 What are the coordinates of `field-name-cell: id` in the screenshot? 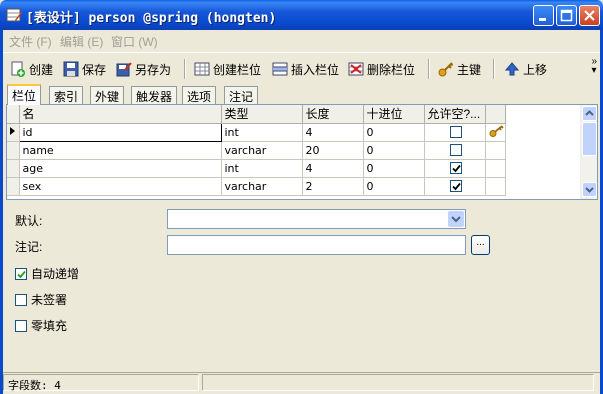 It's located at (120, 132).